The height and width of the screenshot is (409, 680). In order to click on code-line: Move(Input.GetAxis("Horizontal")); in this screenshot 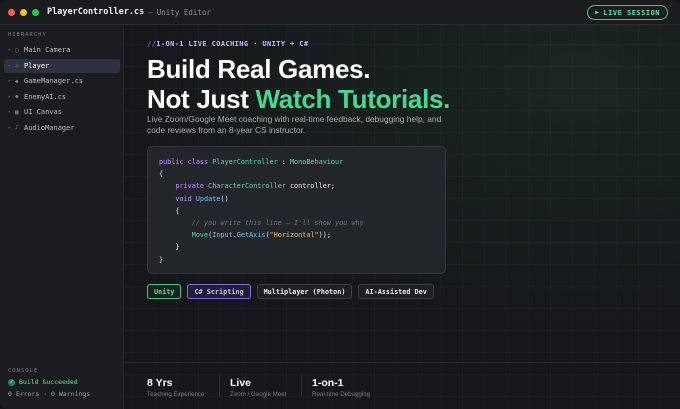, I will do `click(296, 235)`.